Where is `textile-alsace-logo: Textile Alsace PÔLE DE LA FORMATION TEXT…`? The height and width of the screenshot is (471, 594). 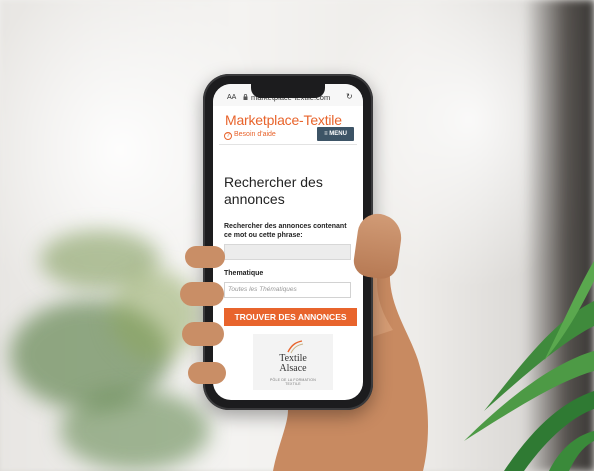 textile-alsace-logo: Textile Alsace PÔLE DE LA FORMATION TEXT… is located at coordinates (293, 362).